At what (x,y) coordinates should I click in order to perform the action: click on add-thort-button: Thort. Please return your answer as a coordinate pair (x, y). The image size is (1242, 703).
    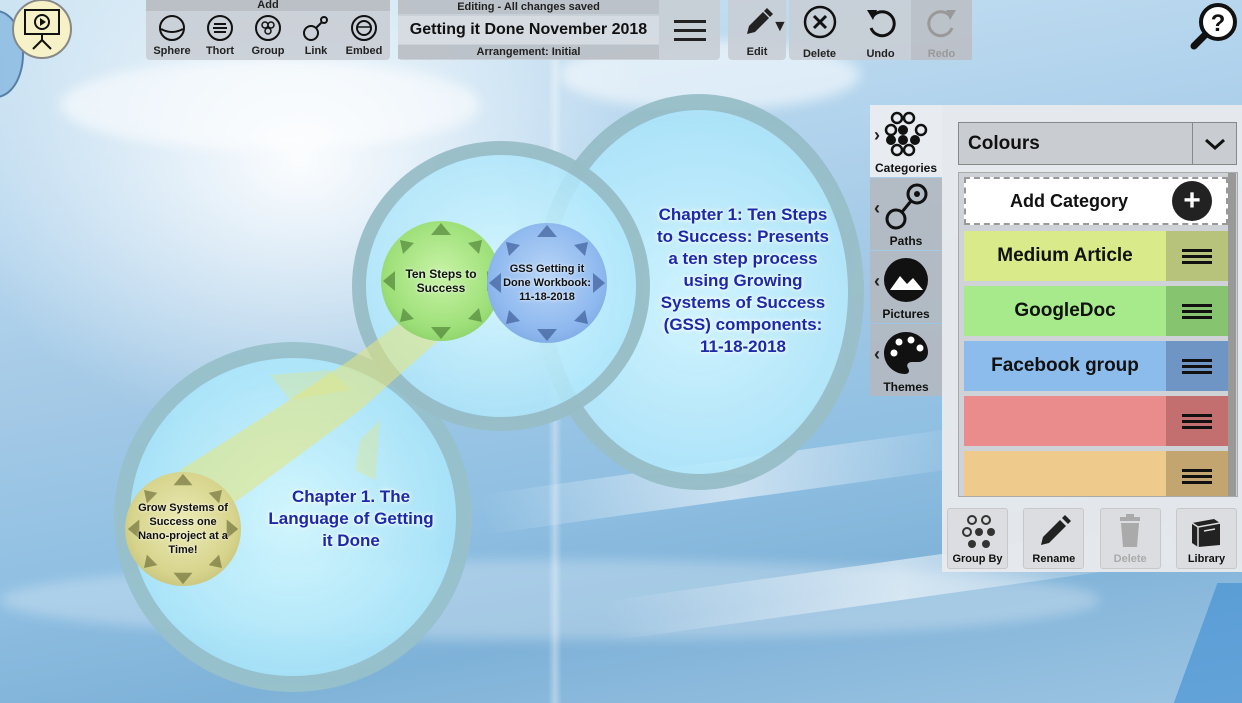
    Looking at the image, I should click on (220, 35).